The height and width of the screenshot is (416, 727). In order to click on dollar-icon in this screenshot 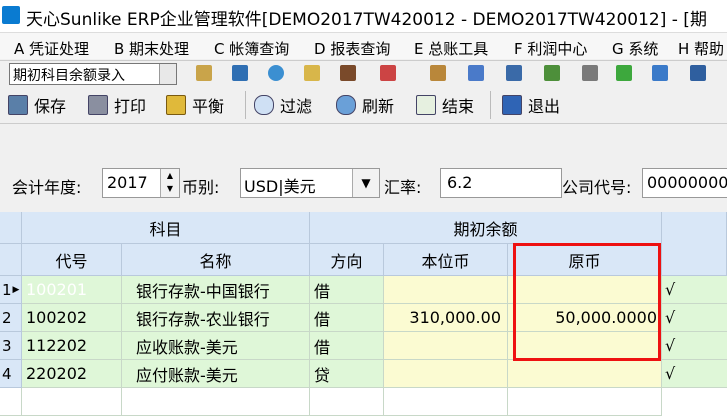, I will do `click(624, 73)`.